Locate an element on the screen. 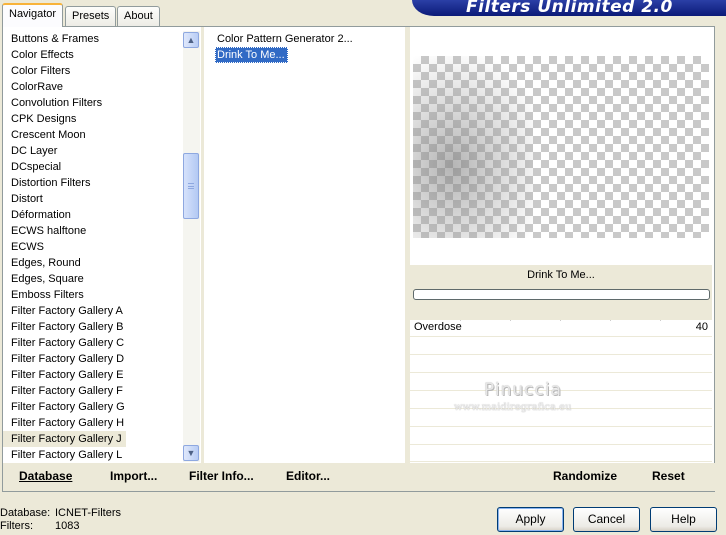 This screenshot has width=726, height=535. apply-button: Apply is located at coordinates (530, 519).